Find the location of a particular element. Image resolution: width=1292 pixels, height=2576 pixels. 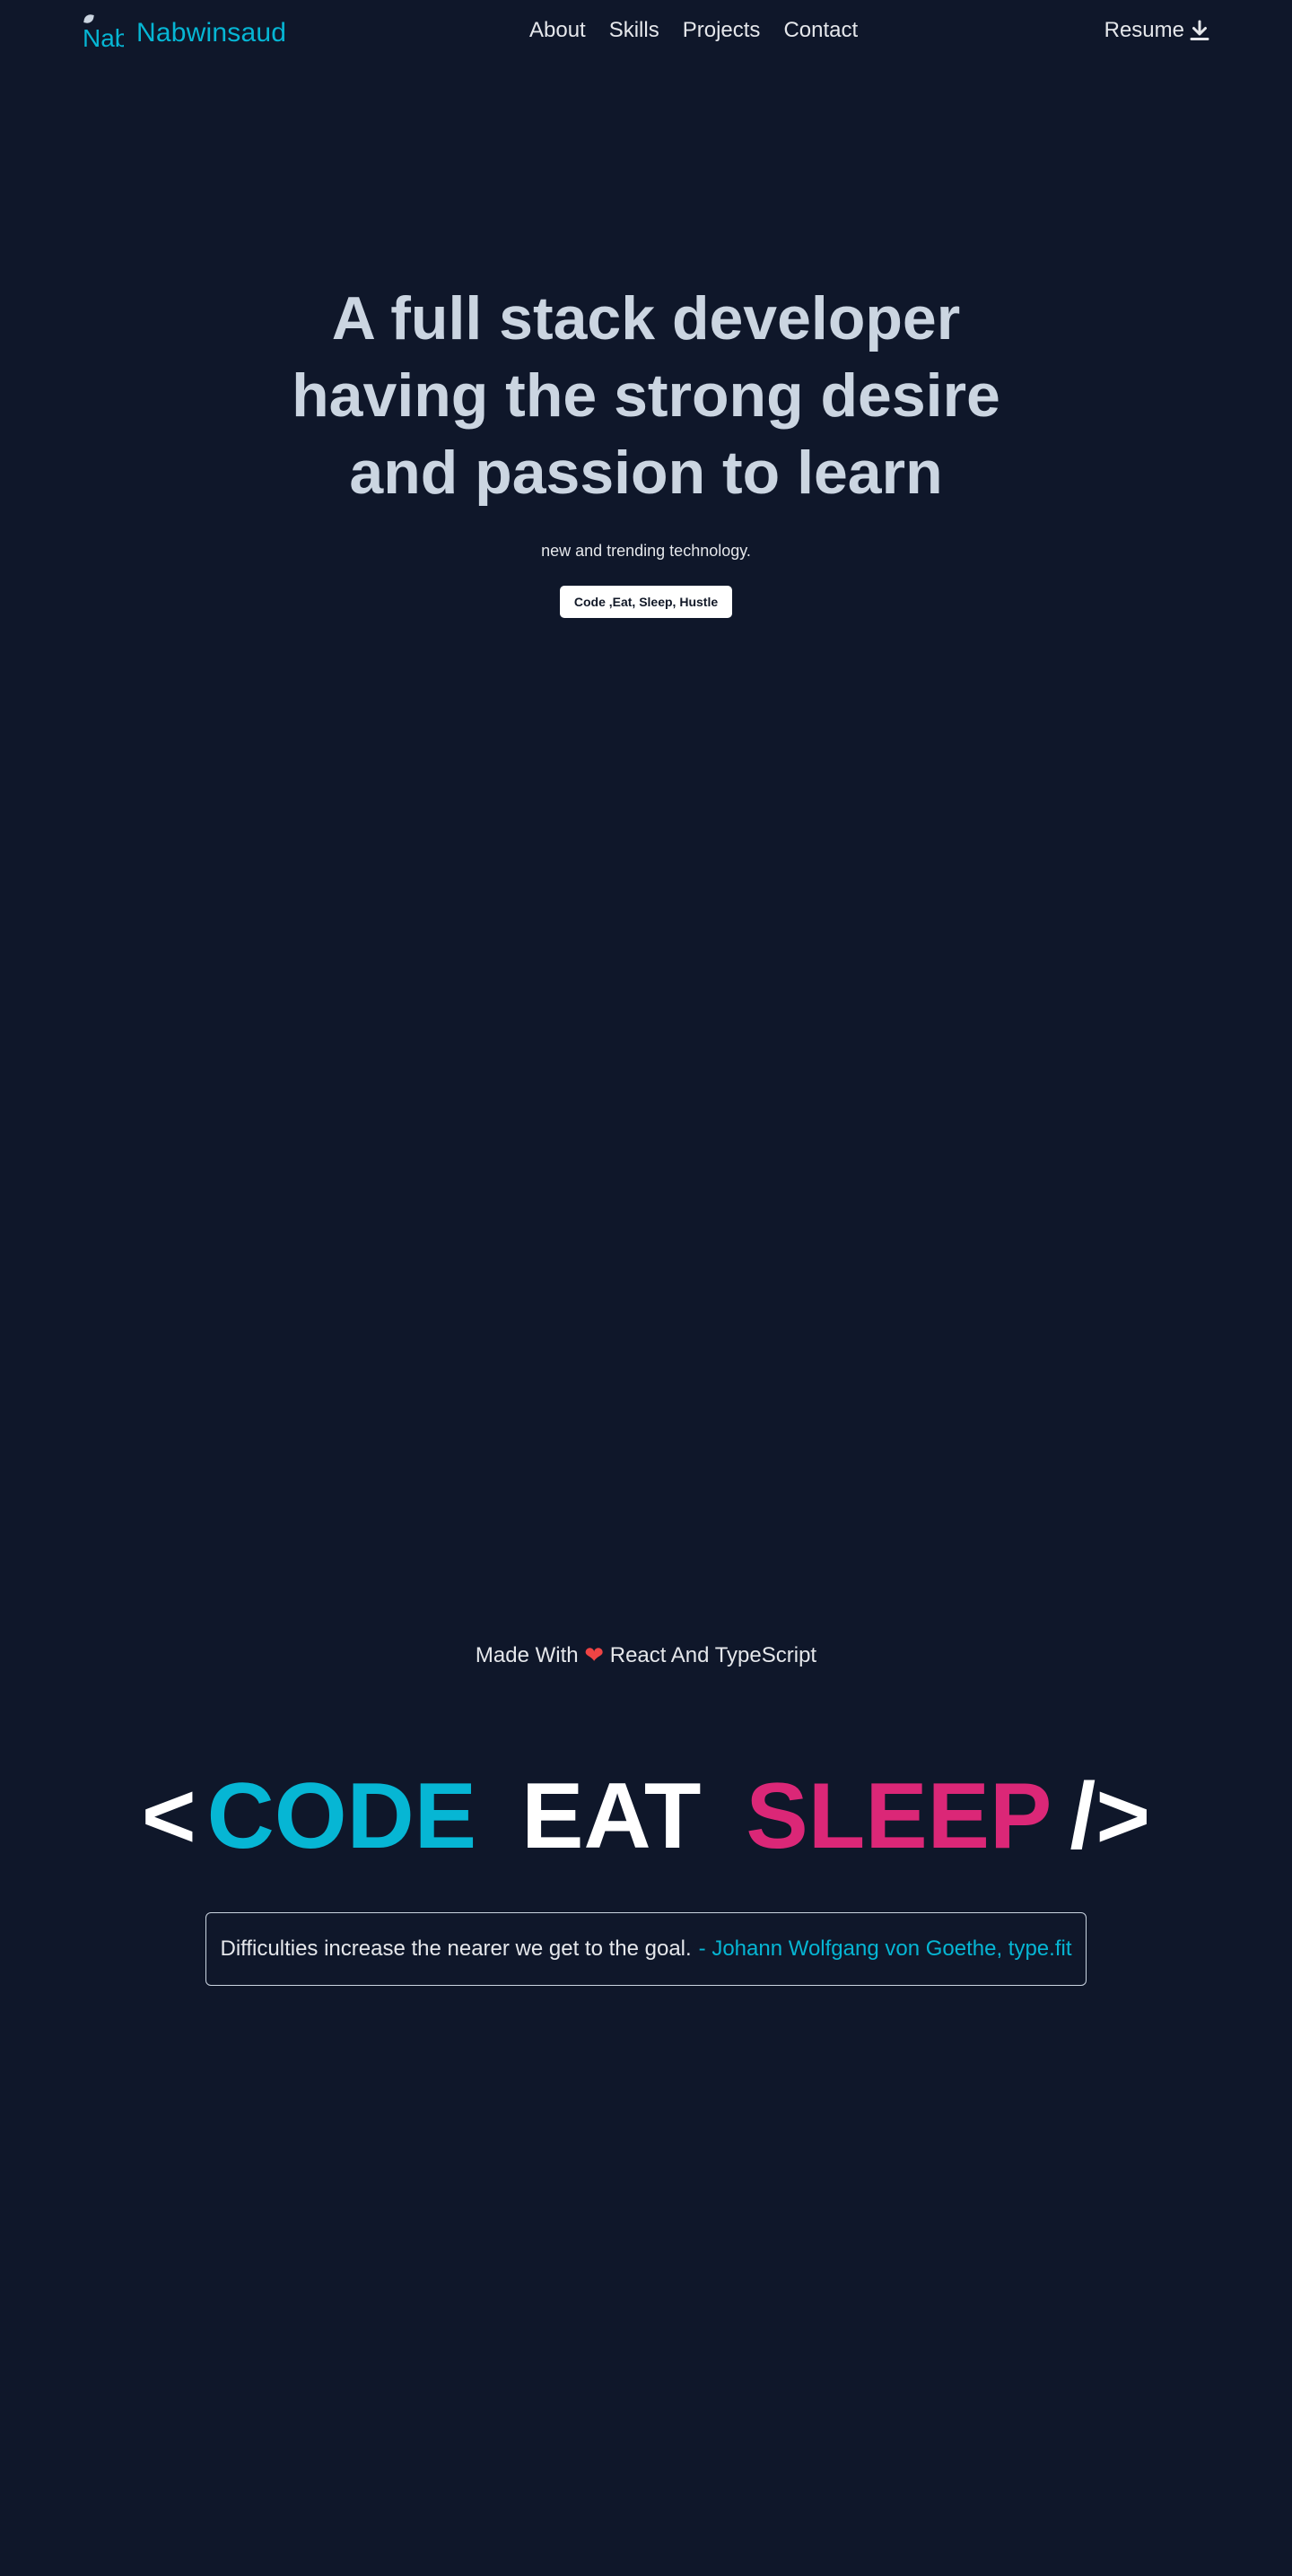

slogan-open-bracket: < is located at coordinates (168, 1816).